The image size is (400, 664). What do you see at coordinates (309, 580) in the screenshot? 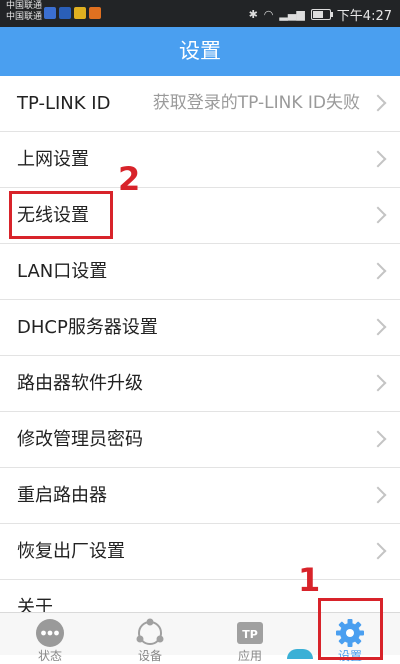
I see `annotation-step-1: 1` at bounding box center [309, 580].